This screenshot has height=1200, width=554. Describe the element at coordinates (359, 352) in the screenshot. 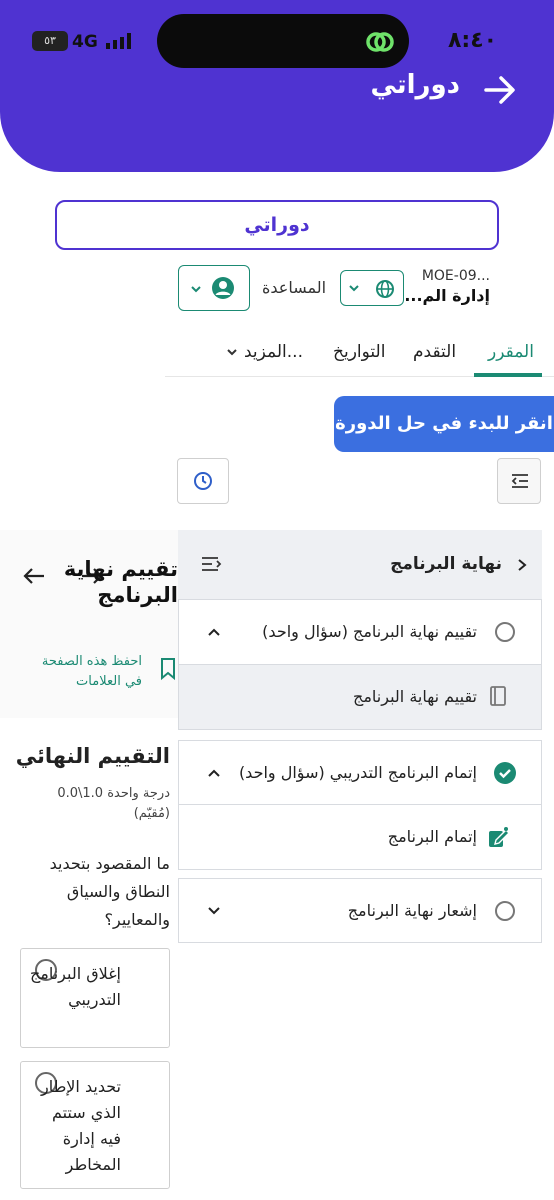

I see `tab-dates: التواريخ` at that location.